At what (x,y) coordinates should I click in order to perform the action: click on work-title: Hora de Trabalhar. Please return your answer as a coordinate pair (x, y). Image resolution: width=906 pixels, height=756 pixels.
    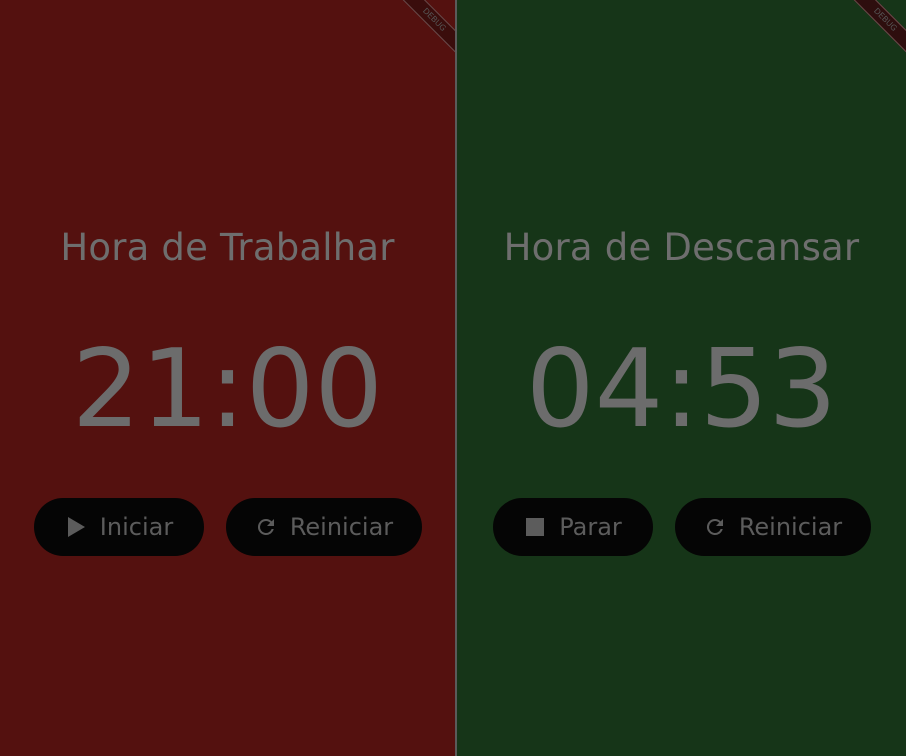
    Looking at the image, I should click on (227, 247).